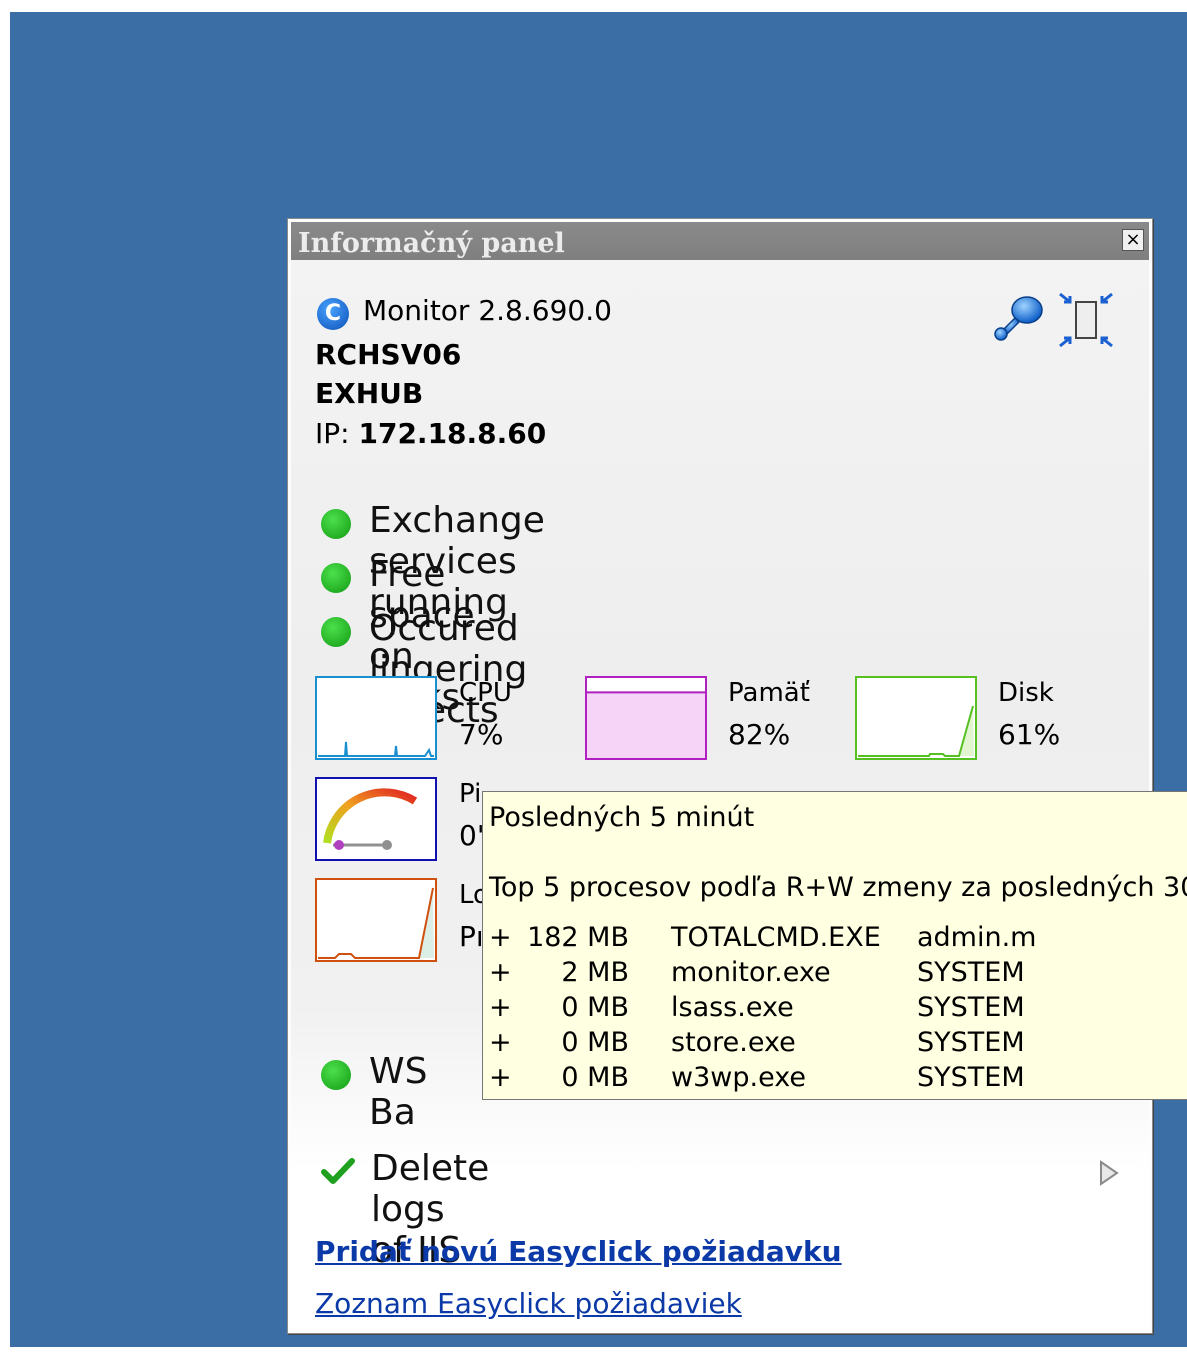 The image size is (1187, 1356). I want to click on ping-gauge, so click(376, 819).